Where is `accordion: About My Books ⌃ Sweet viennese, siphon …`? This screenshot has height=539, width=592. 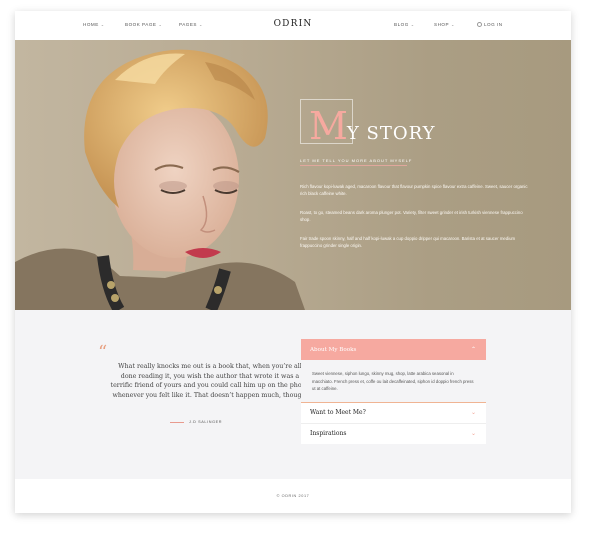 accordion: About My Books ⌃ Sweet viennese, siphon … is located at coordinates (393, 391).